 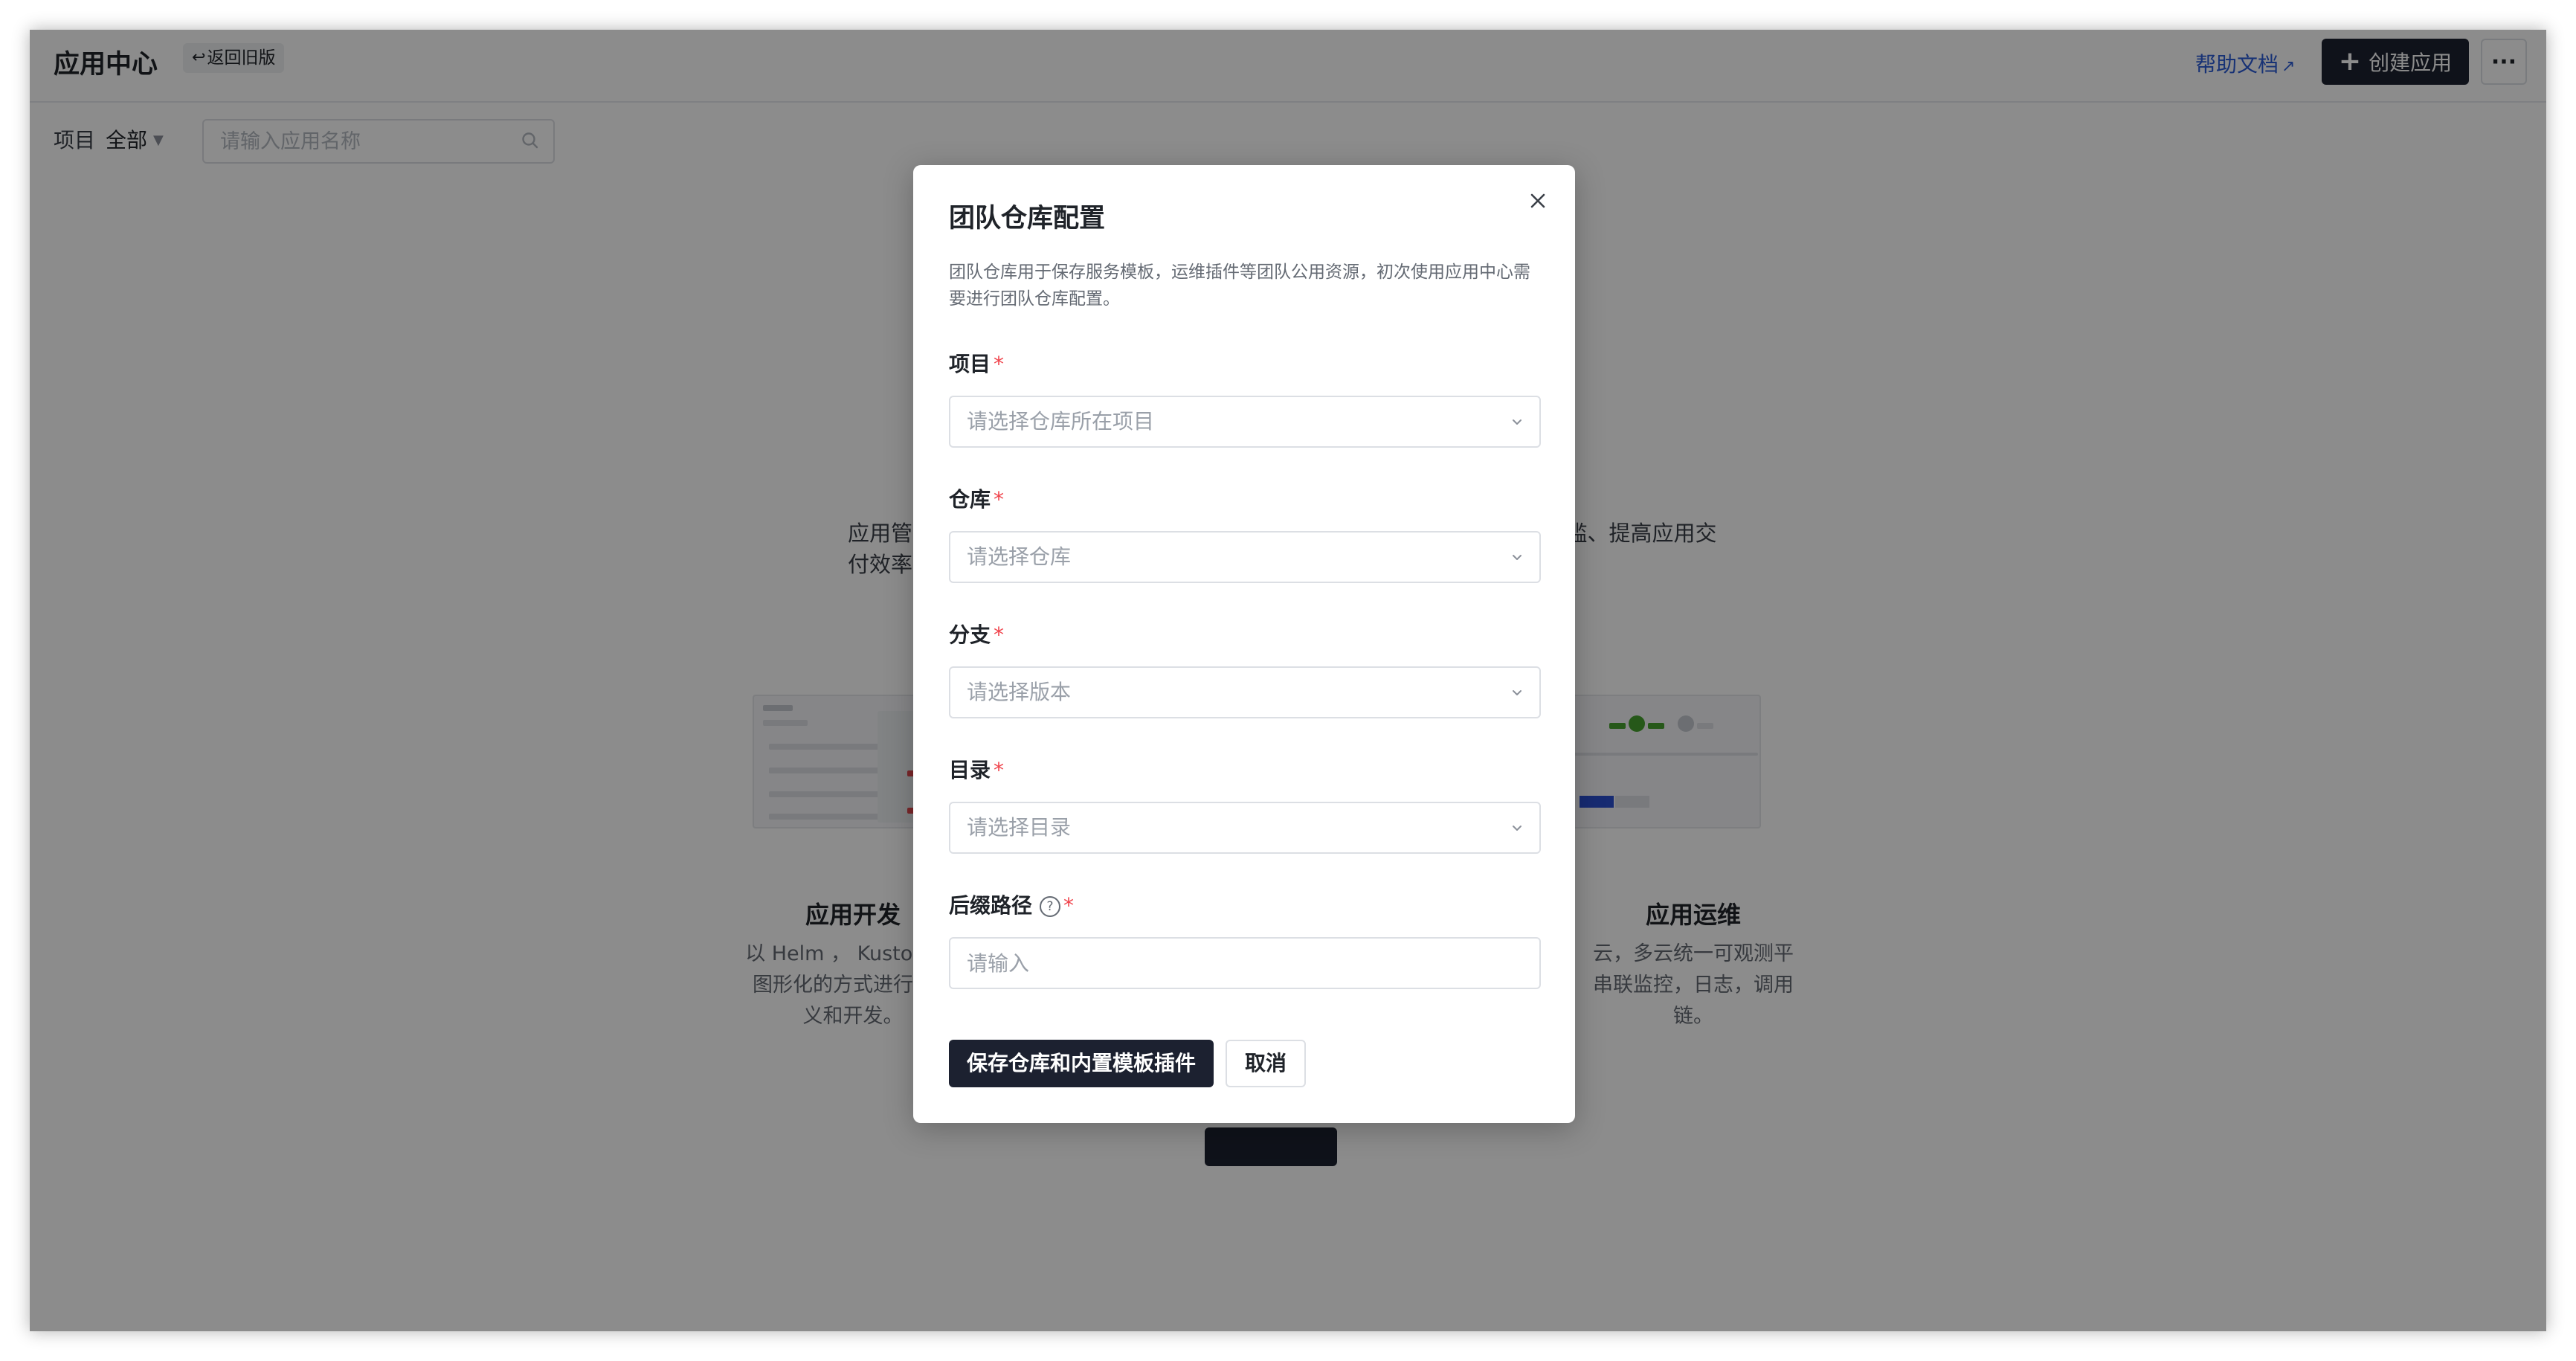 I want to click on question-circle-icon: ?, so click(x=1050, y=906).